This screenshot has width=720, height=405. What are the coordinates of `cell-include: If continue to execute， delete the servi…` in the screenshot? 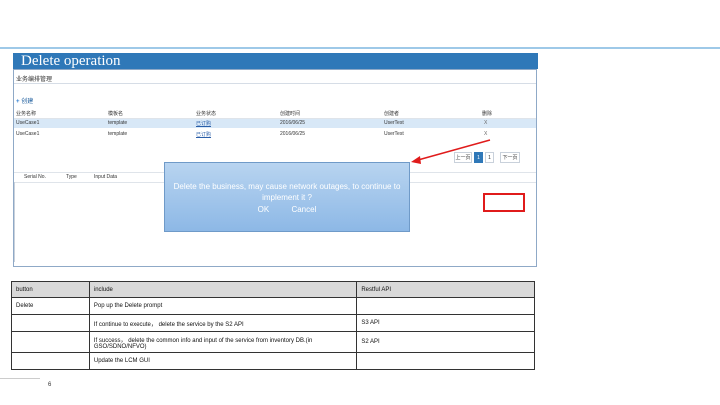 It's located at (223, 323).